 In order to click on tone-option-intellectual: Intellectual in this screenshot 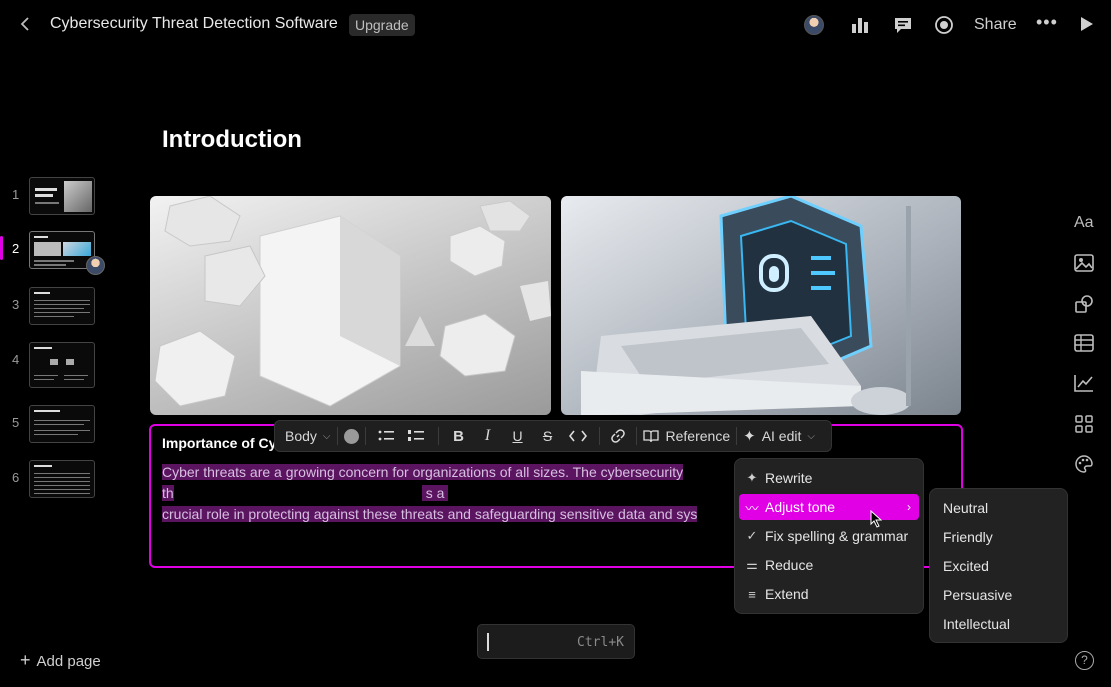, I will do `click(976, 624)`.